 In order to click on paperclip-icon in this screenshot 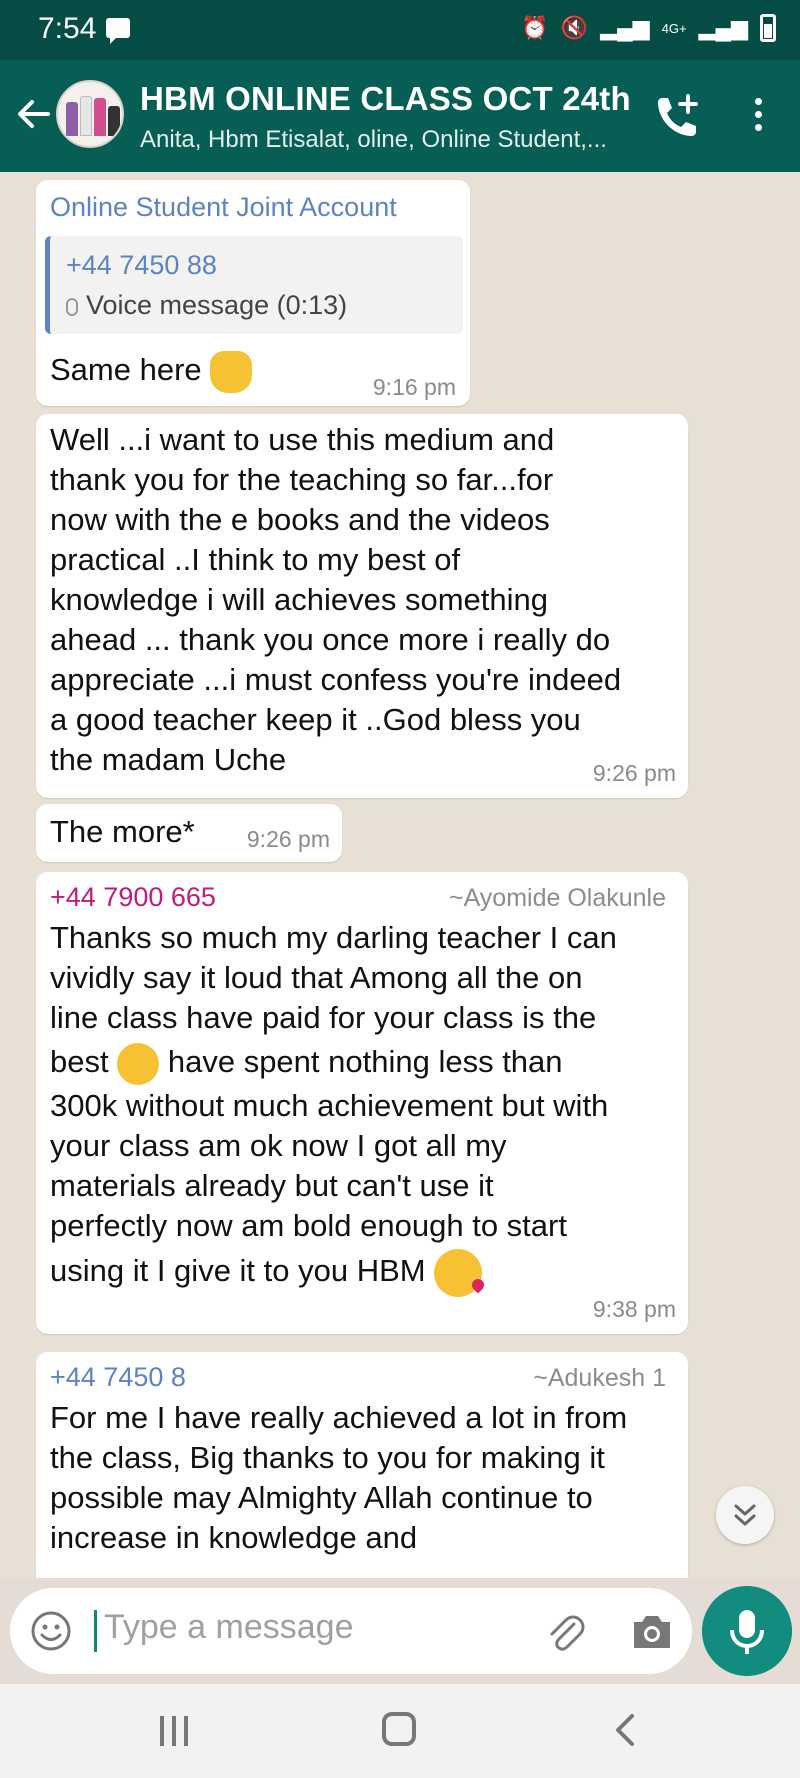, I will do `click(566, 1632)`.